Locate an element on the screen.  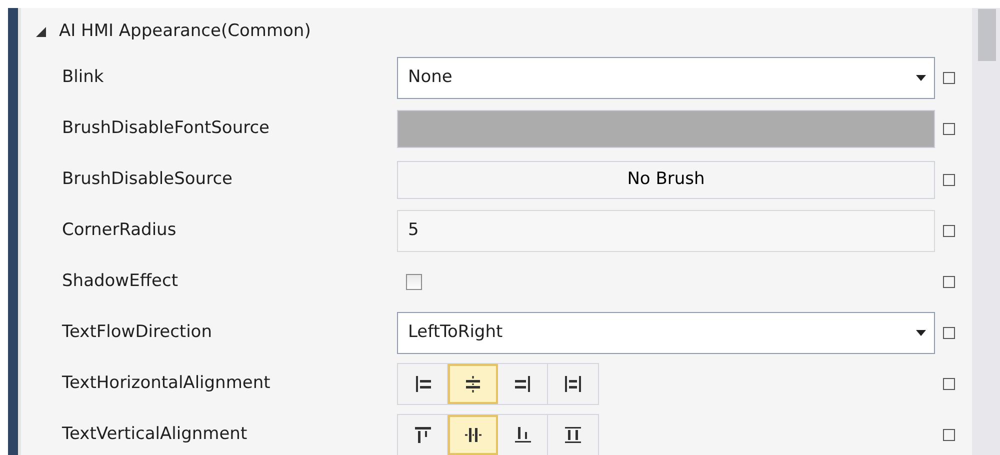
property-label: ShadowEffect is located at coordinates (120, 281).